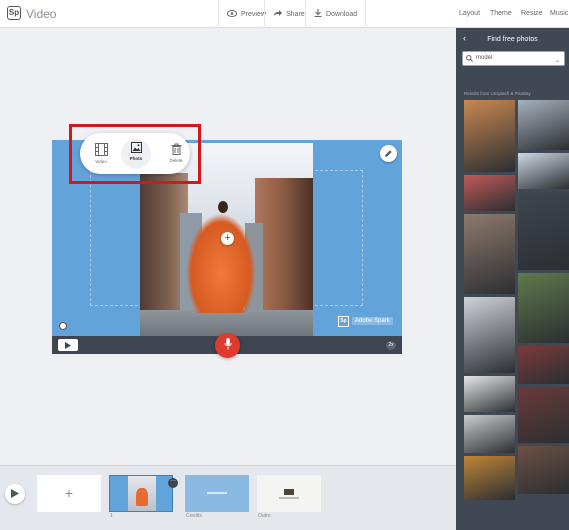 The width and height of the screenshot is (569, 530). Describe the element at coordinates (69, 493) in the screenshot. I see `add-slide-button: +` at that location.